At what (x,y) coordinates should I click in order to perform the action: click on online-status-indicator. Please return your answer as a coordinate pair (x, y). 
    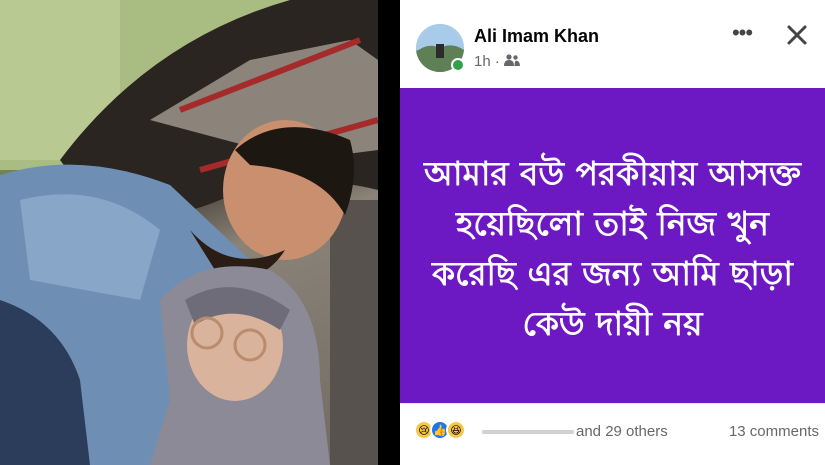
    Looking at the image, I should click on (458, 65).